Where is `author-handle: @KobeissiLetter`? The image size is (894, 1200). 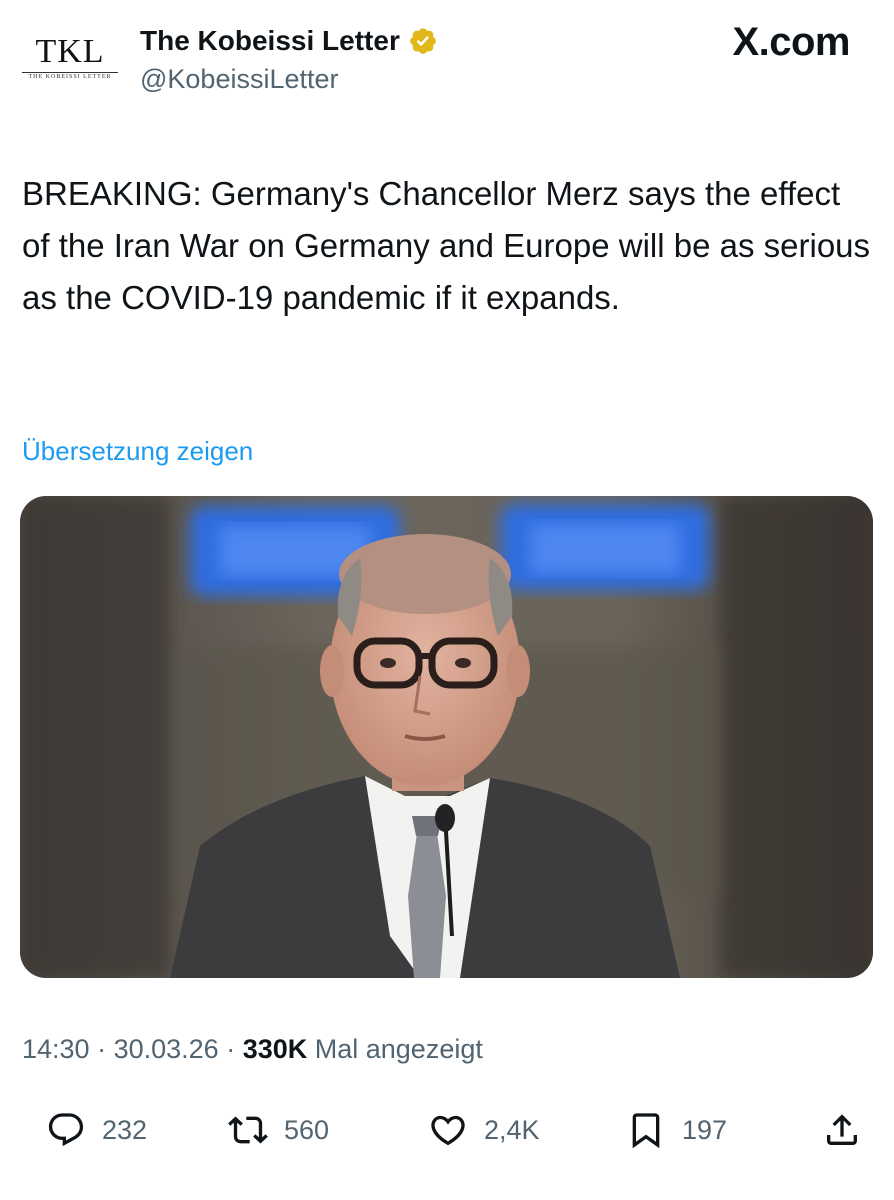 author-handle: @KobeissiLetter is located at coordinates (239, 79).